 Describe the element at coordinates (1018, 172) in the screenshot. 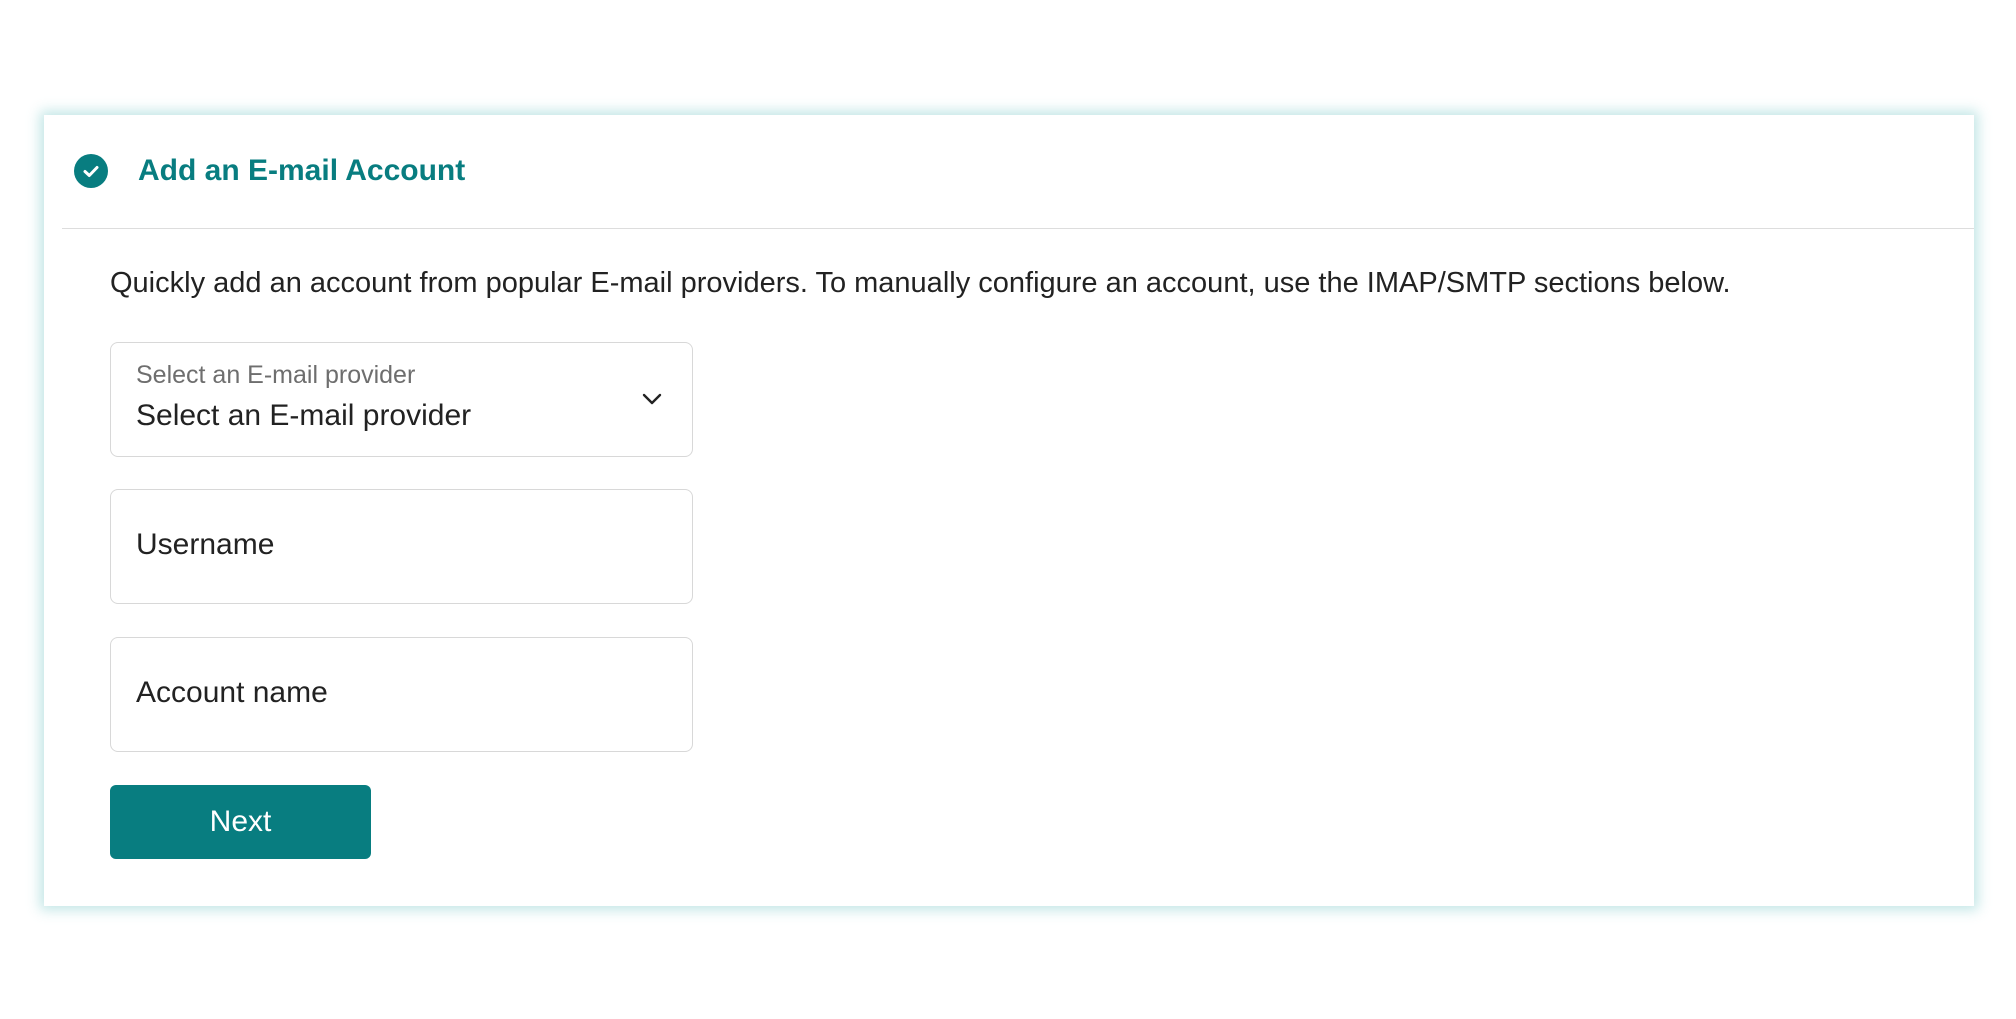

I see `panel-header: Add an E-mail Account` at that location.